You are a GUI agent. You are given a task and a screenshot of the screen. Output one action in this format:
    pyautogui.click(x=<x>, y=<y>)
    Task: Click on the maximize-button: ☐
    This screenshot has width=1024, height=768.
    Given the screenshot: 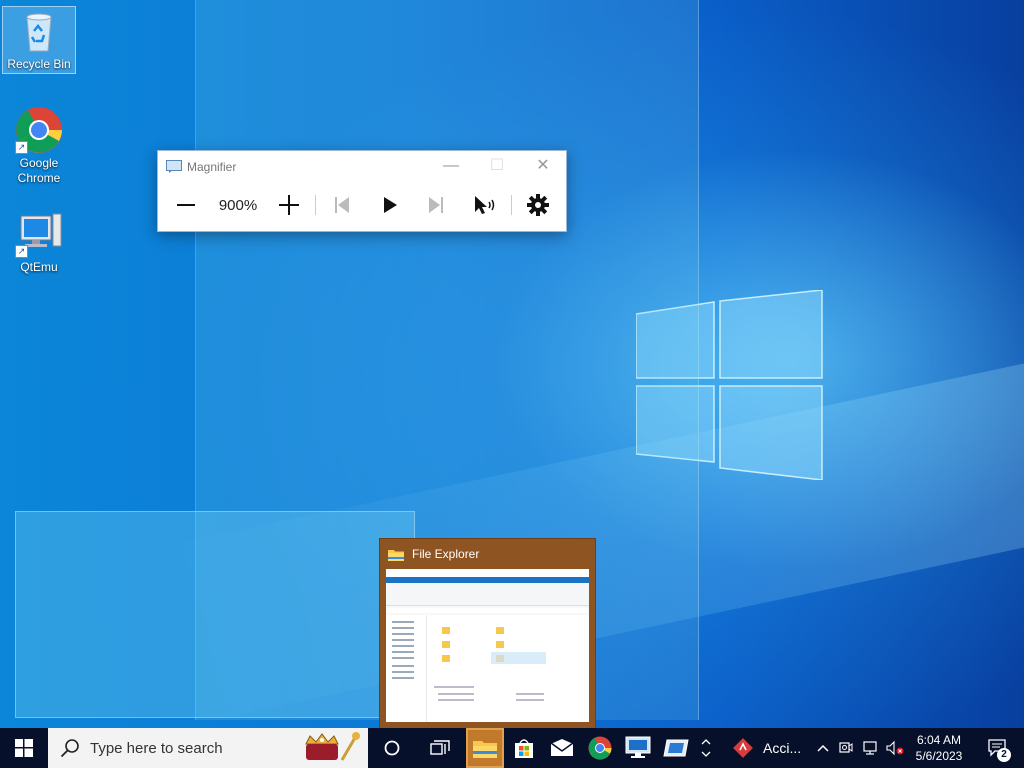 What is the action you would take?
    pyautogui.click(x=497, y=166)
    